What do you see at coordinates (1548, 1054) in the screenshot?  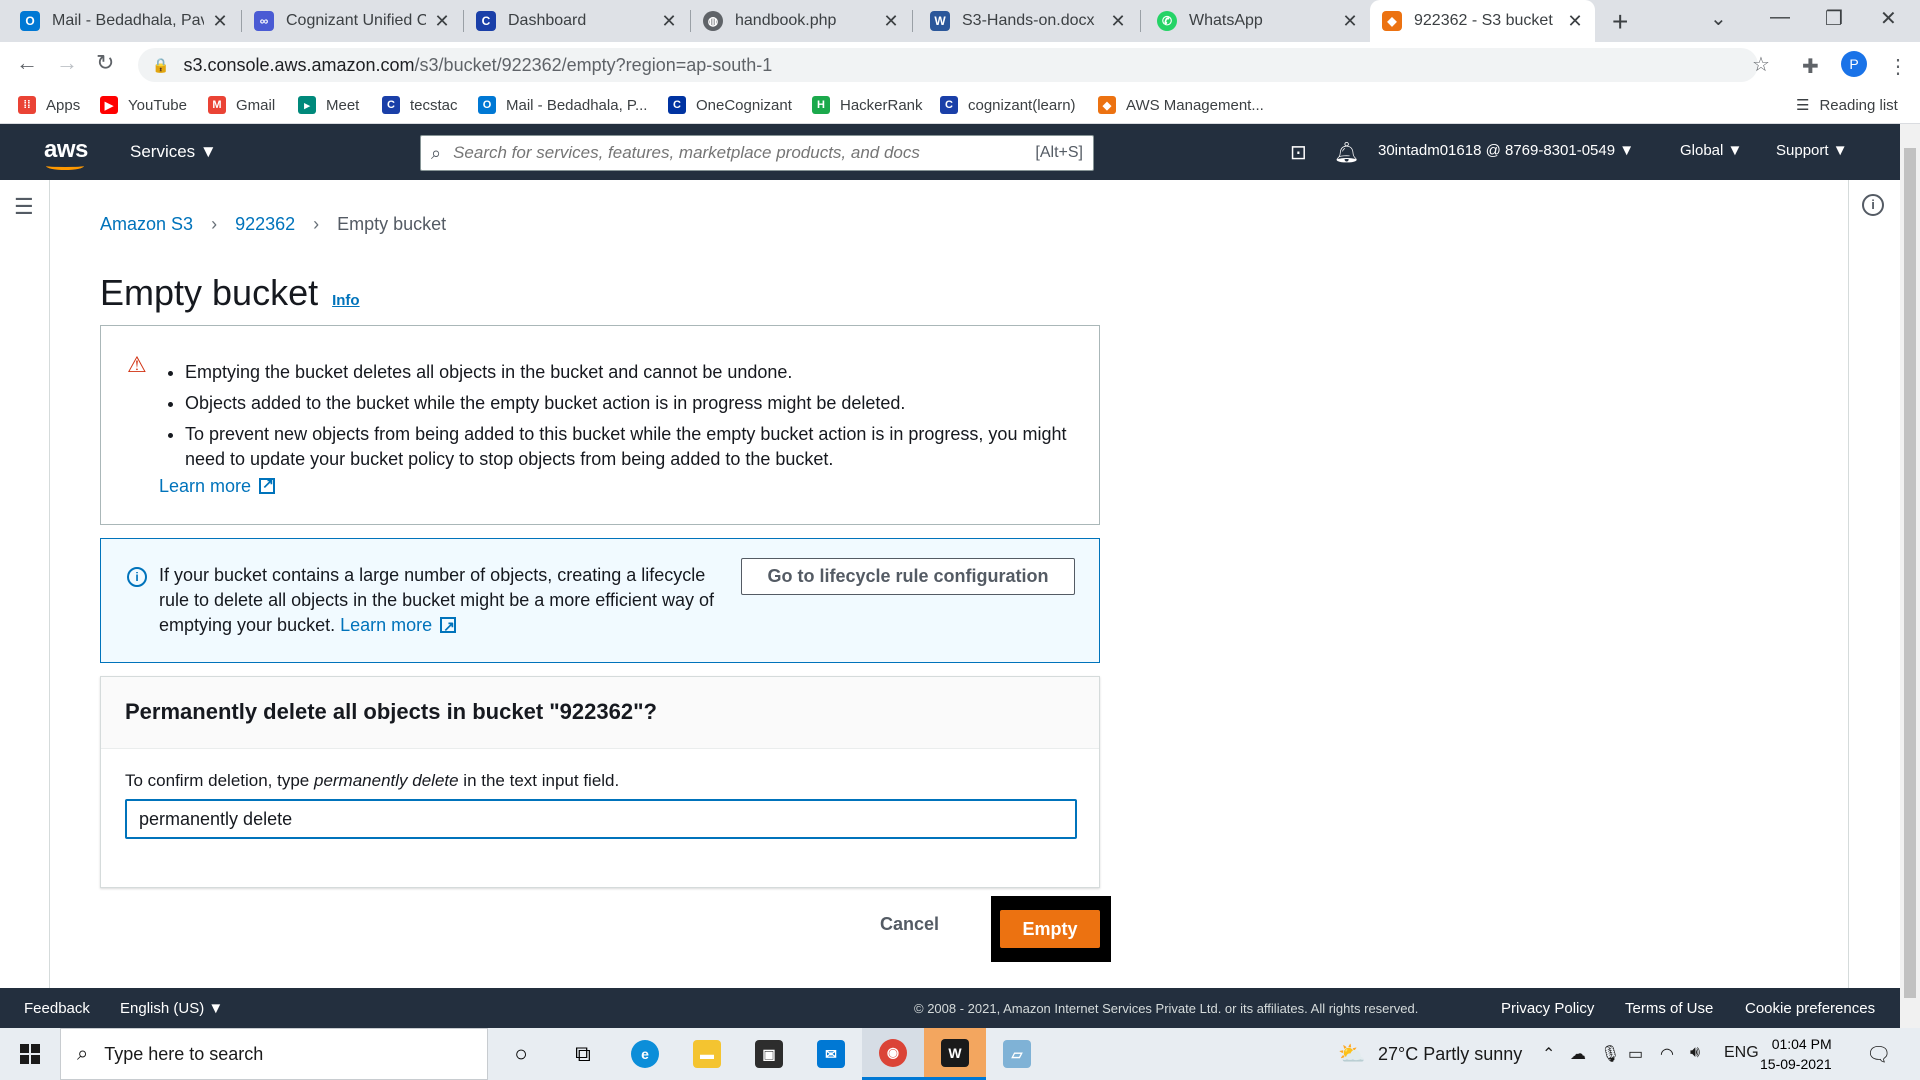 I see `tray-overflow-icon: ⌃` at bounding box center [1548, 1054].